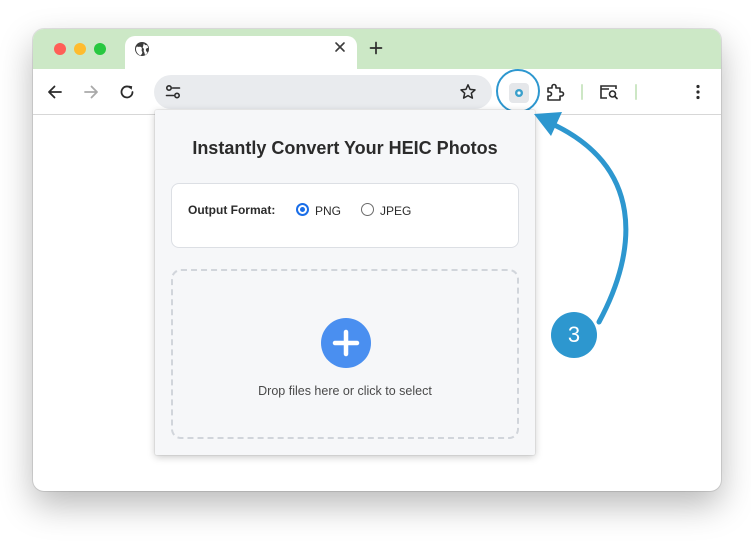 The height and width of the screenshot is (555, 751). Describe the element at coordinates (55, 92) in the screenshot. I see `back-arrow-icon` at that location.